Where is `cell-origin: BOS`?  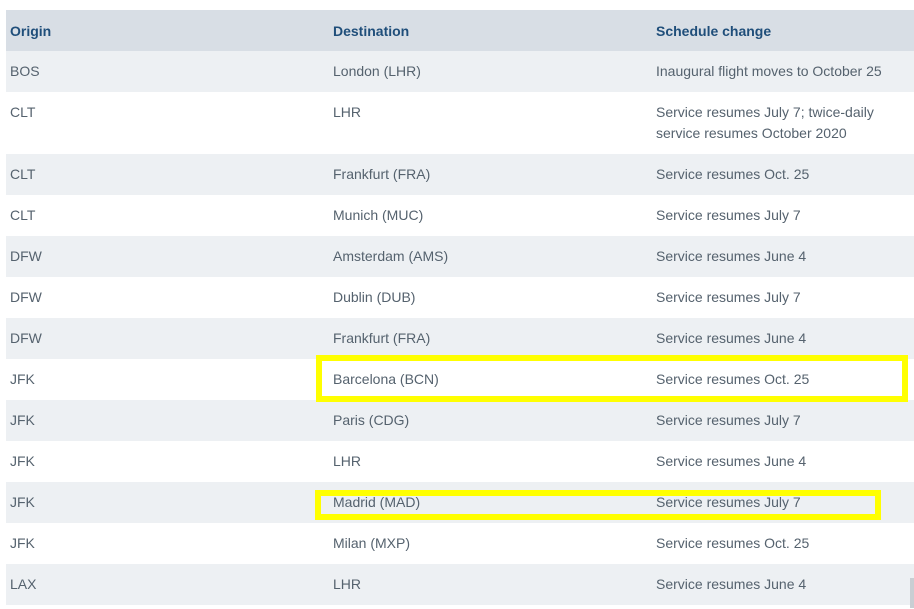
cell-origin: BOS is located at coordinates (25, 71).